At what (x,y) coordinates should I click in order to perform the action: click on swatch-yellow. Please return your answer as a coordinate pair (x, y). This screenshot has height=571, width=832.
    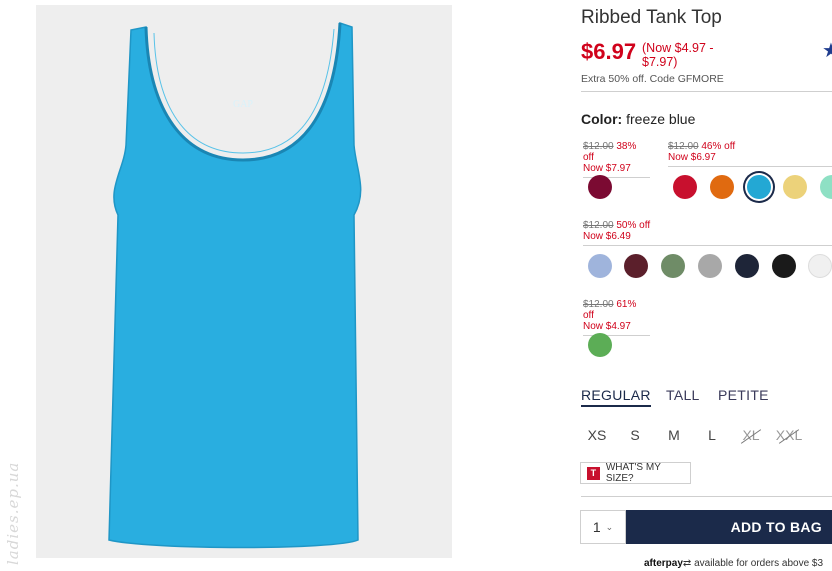
    Looking at the image, I should click on (795, 187).